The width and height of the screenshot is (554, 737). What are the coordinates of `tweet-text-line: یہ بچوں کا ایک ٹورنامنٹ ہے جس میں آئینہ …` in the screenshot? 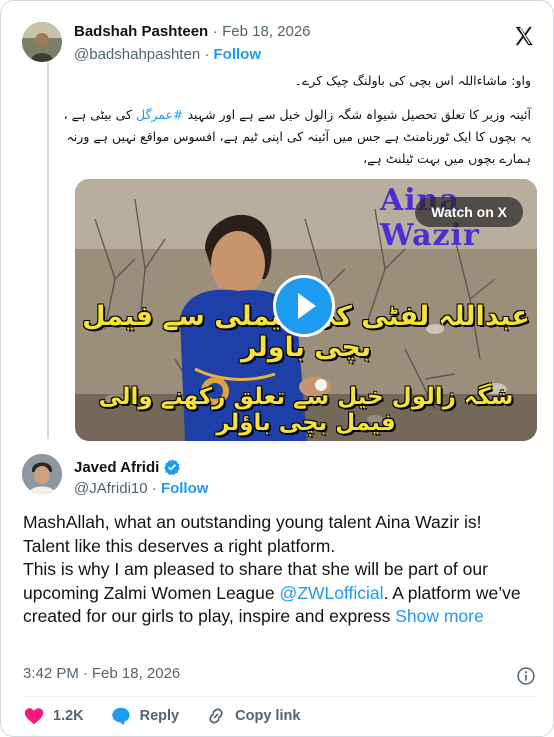 It's located at (298, 136).